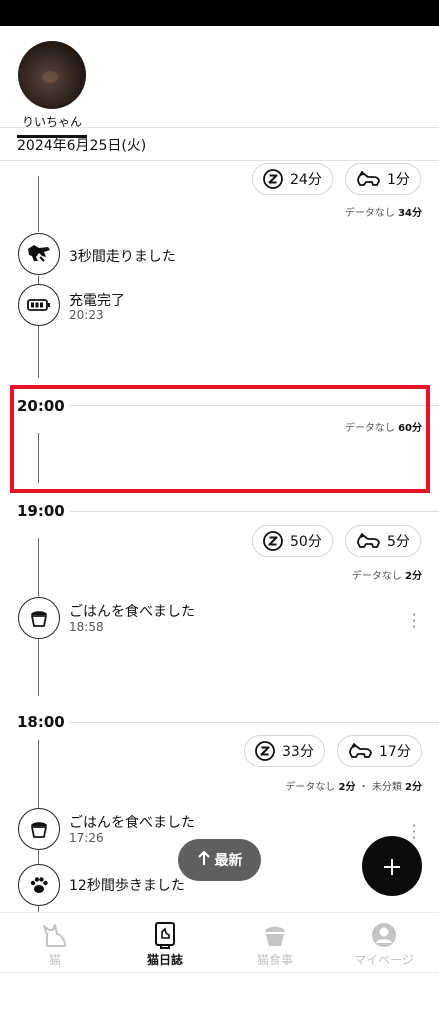  What do you see at coordinates (55, 935) in the screenshot?
I see `cat-icon` at bounding box center [55, 935].